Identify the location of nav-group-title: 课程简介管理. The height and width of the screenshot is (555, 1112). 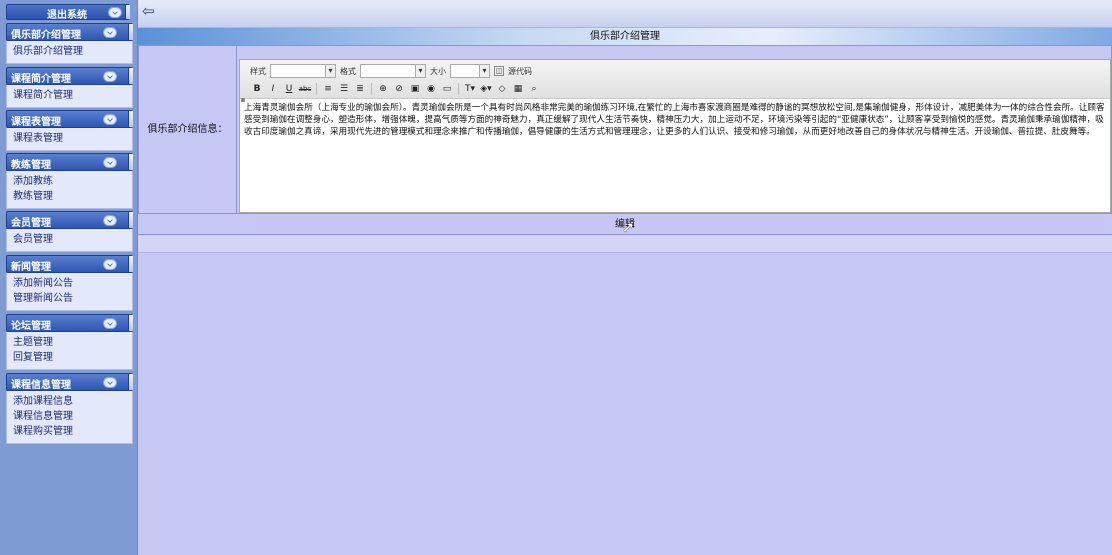
(41, 79).